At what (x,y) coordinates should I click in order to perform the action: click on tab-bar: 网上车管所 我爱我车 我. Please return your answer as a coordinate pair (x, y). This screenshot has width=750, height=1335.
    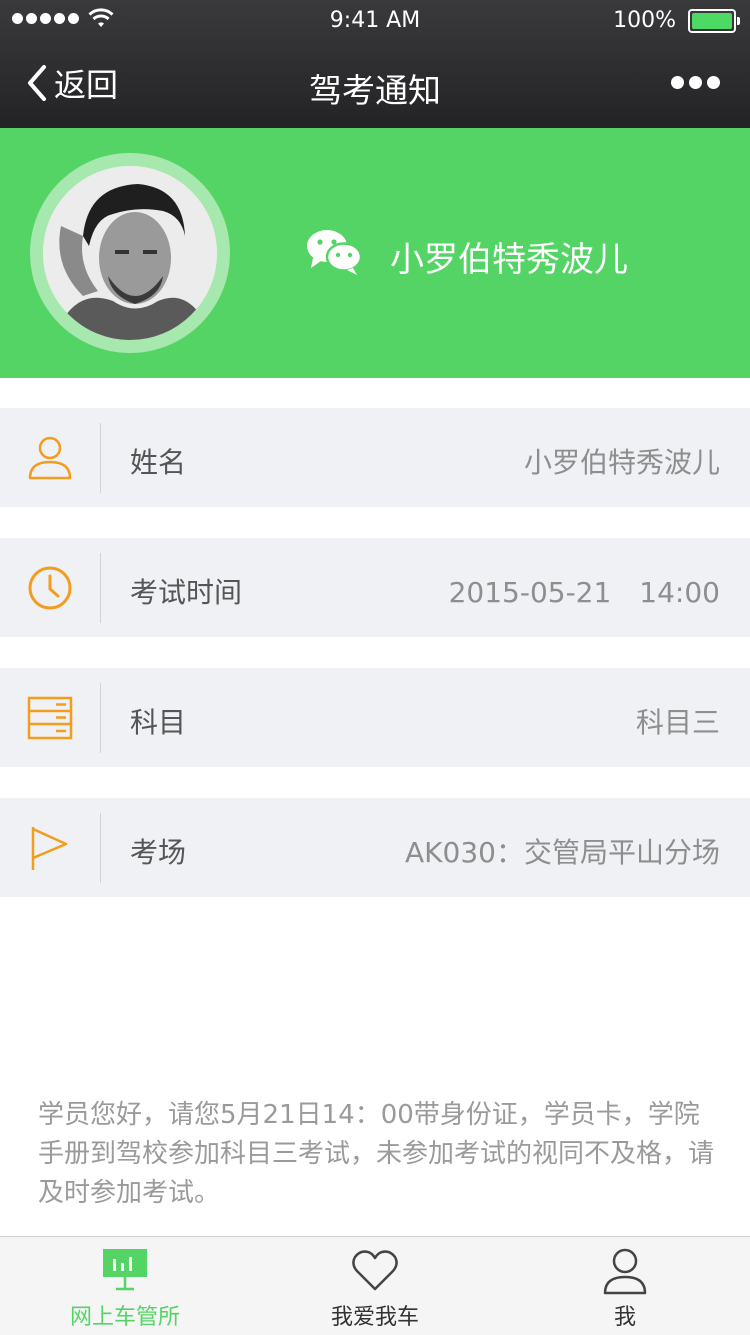
    Looking at the image, I should click on (375, 1285).